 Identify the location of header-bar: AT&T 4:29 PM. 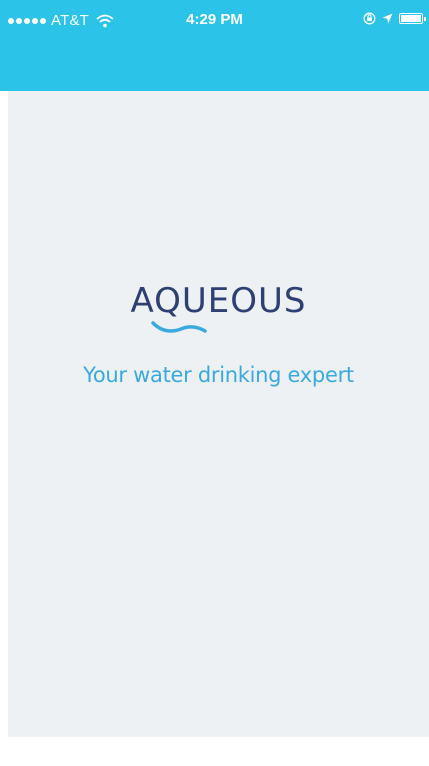
(214, 45).